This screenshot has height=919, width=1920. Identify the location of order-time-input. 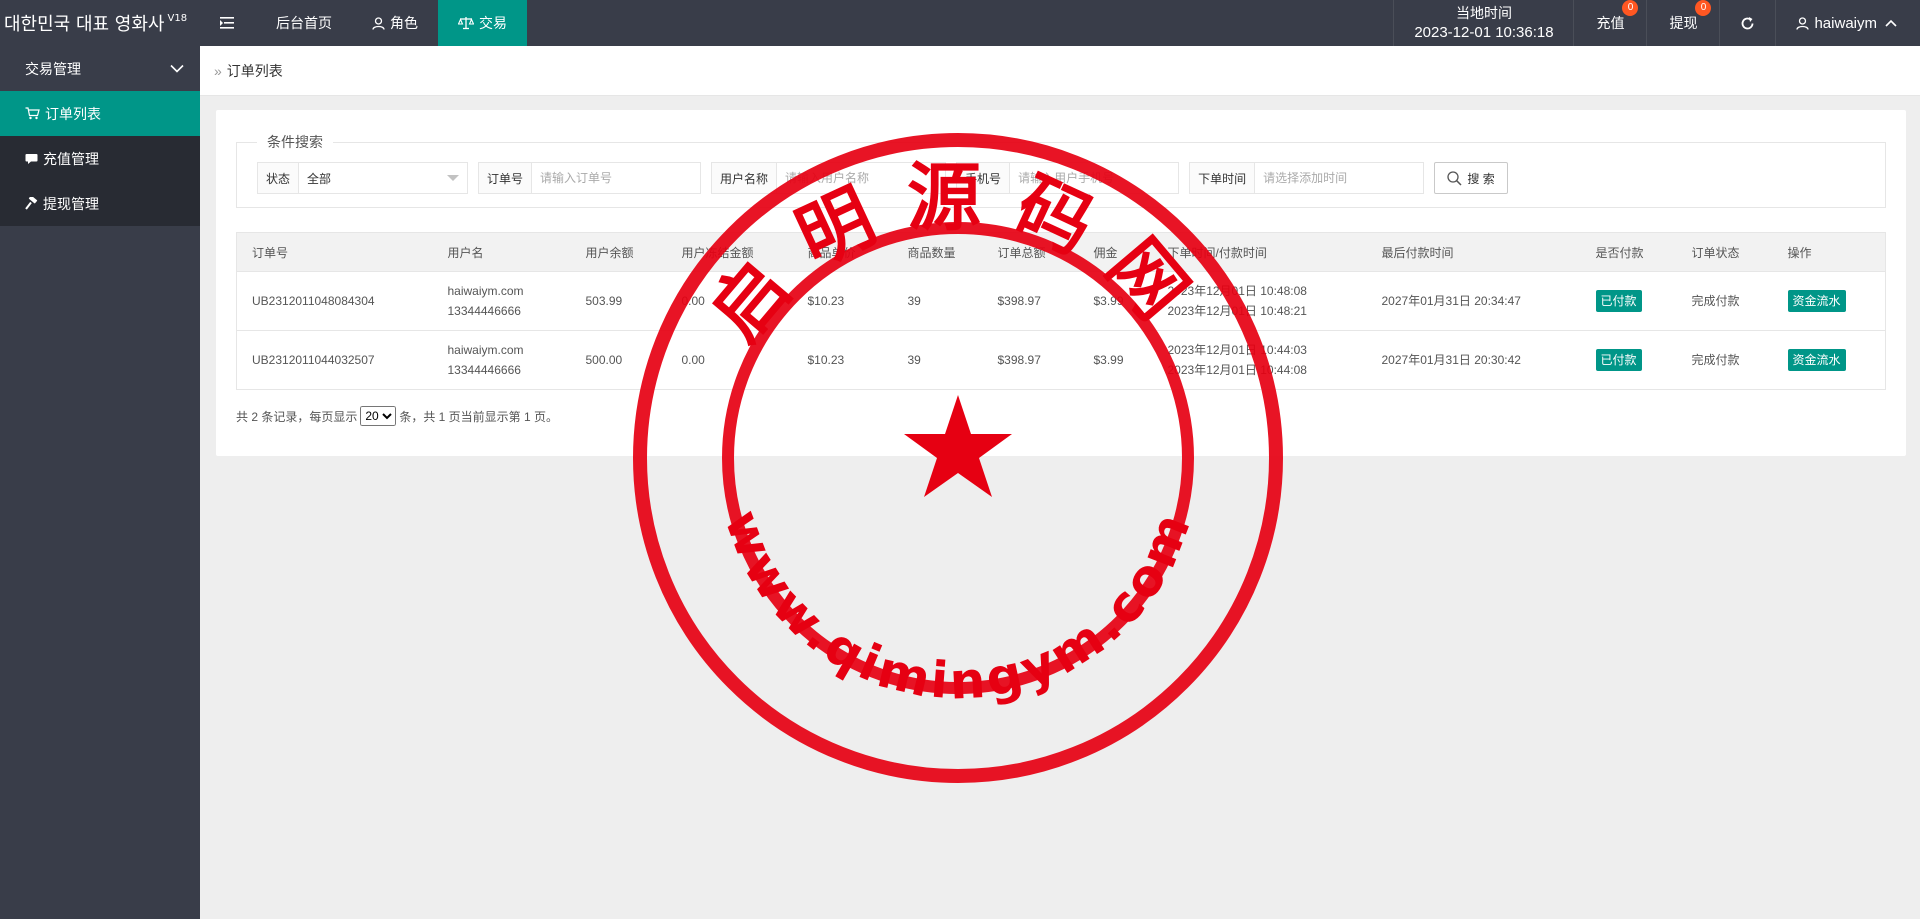
(1339, 178).